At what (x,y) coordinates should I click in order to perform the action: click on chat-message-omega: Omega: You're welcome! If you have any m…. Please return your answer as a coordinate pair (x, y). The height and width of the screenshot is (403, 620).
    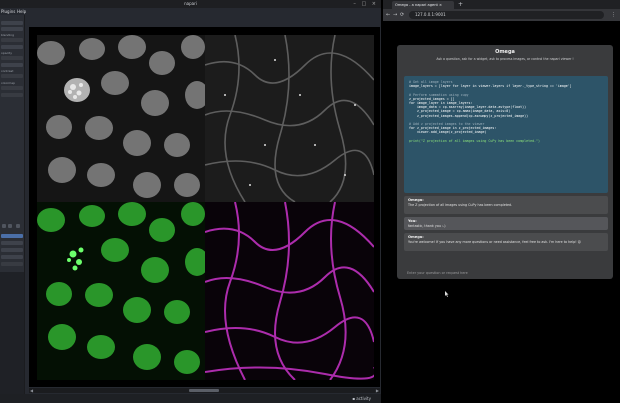
    Looking at the image, I should click on (506, 242).